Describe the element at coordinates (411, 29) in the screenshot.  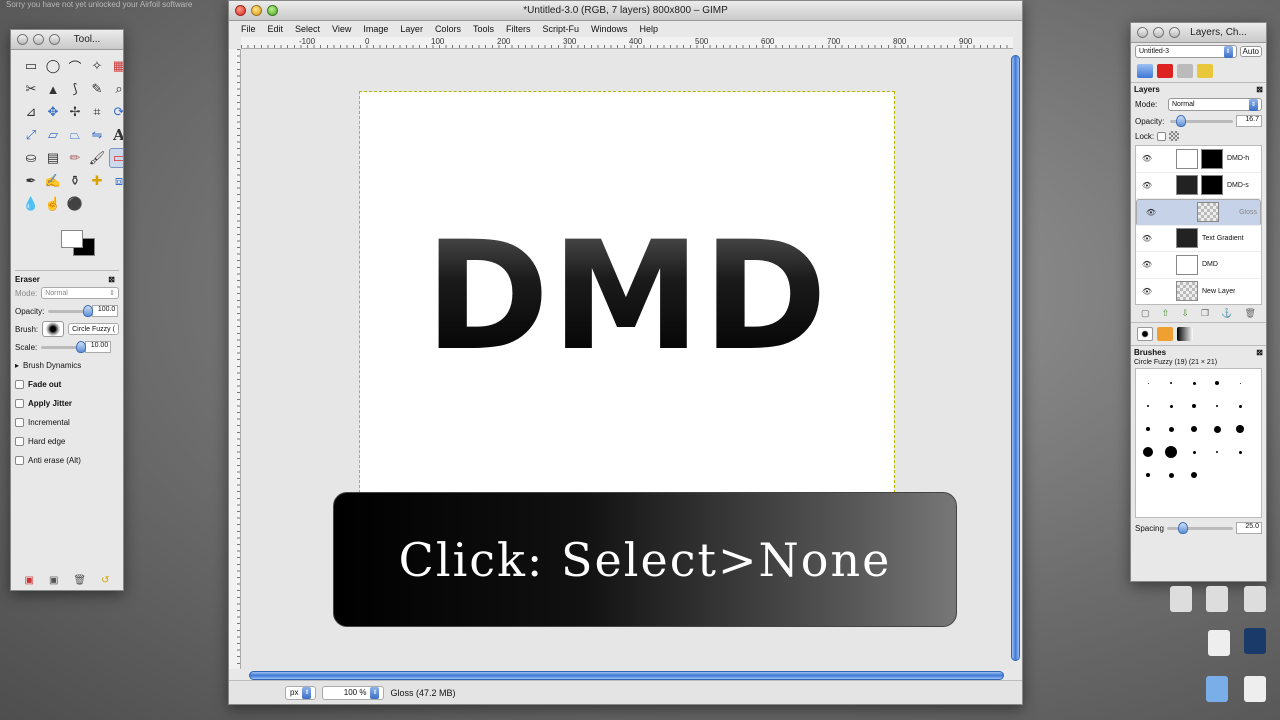
I see `menu-layer: Layer` at that location.